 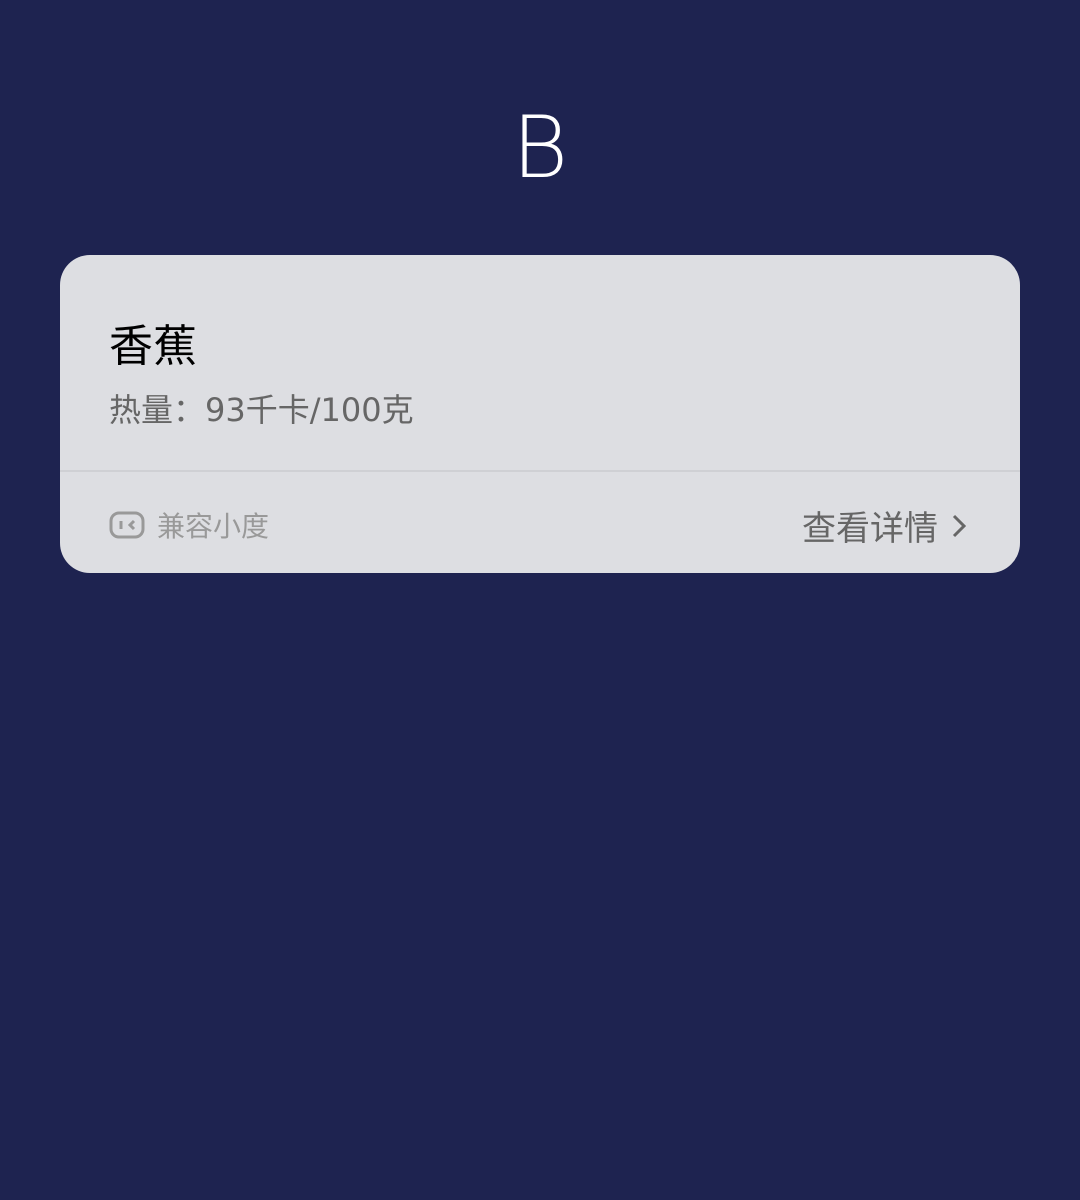 I want to click on compat-badge: 兼容小度, so click(x=189, y=525).